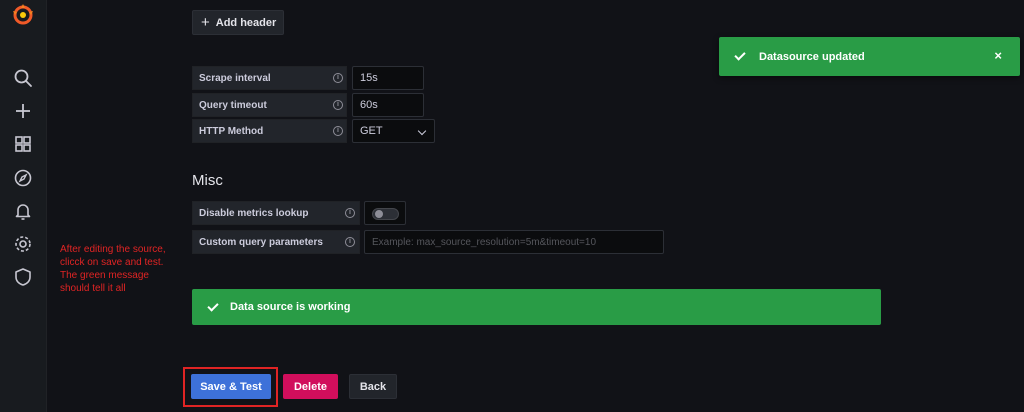 This screenshot has height=412, width=1024. What do you see at coordinates (23, 78) in the screenshot?
I see `search-icon` at bounding box center [23, 78].